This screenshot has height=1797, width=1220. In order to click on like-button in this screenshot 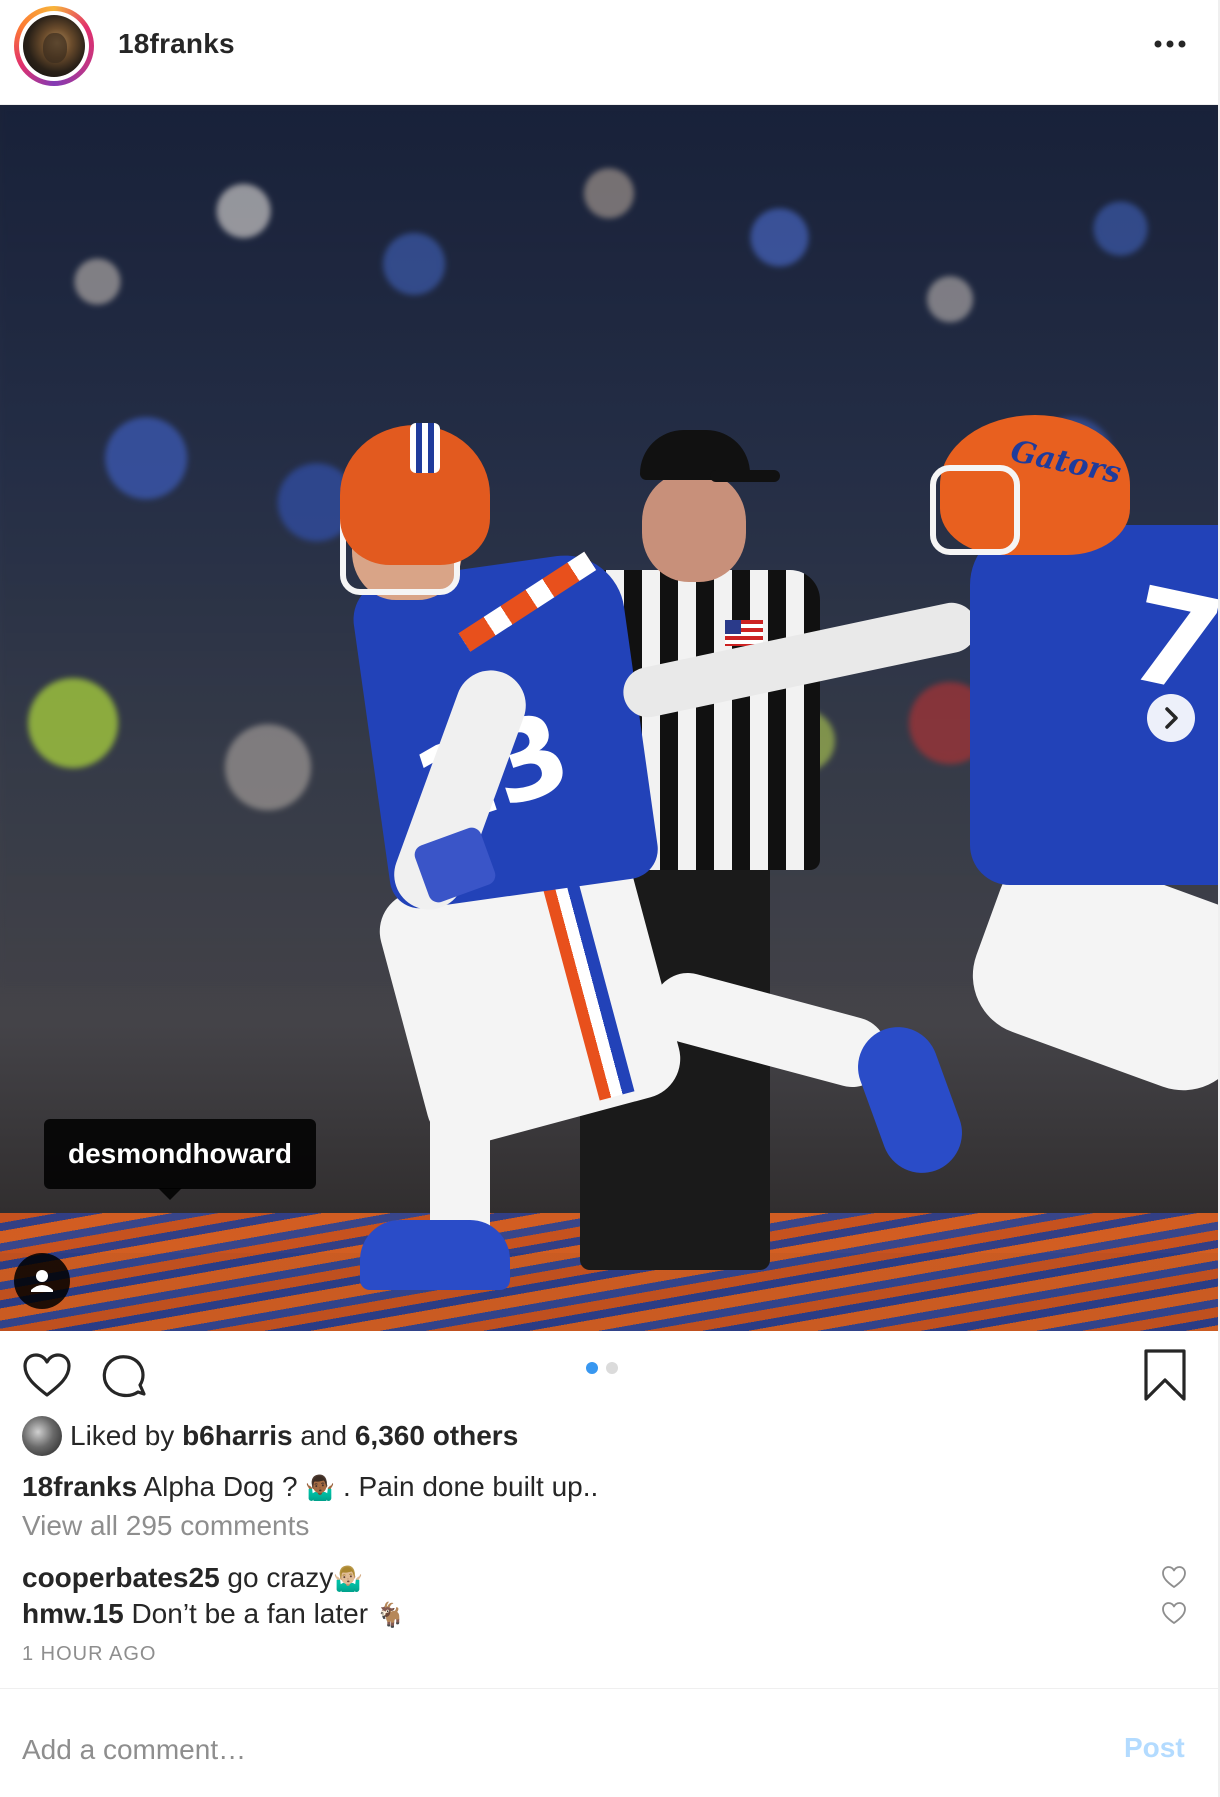, I will do `click(47, 1375)`.